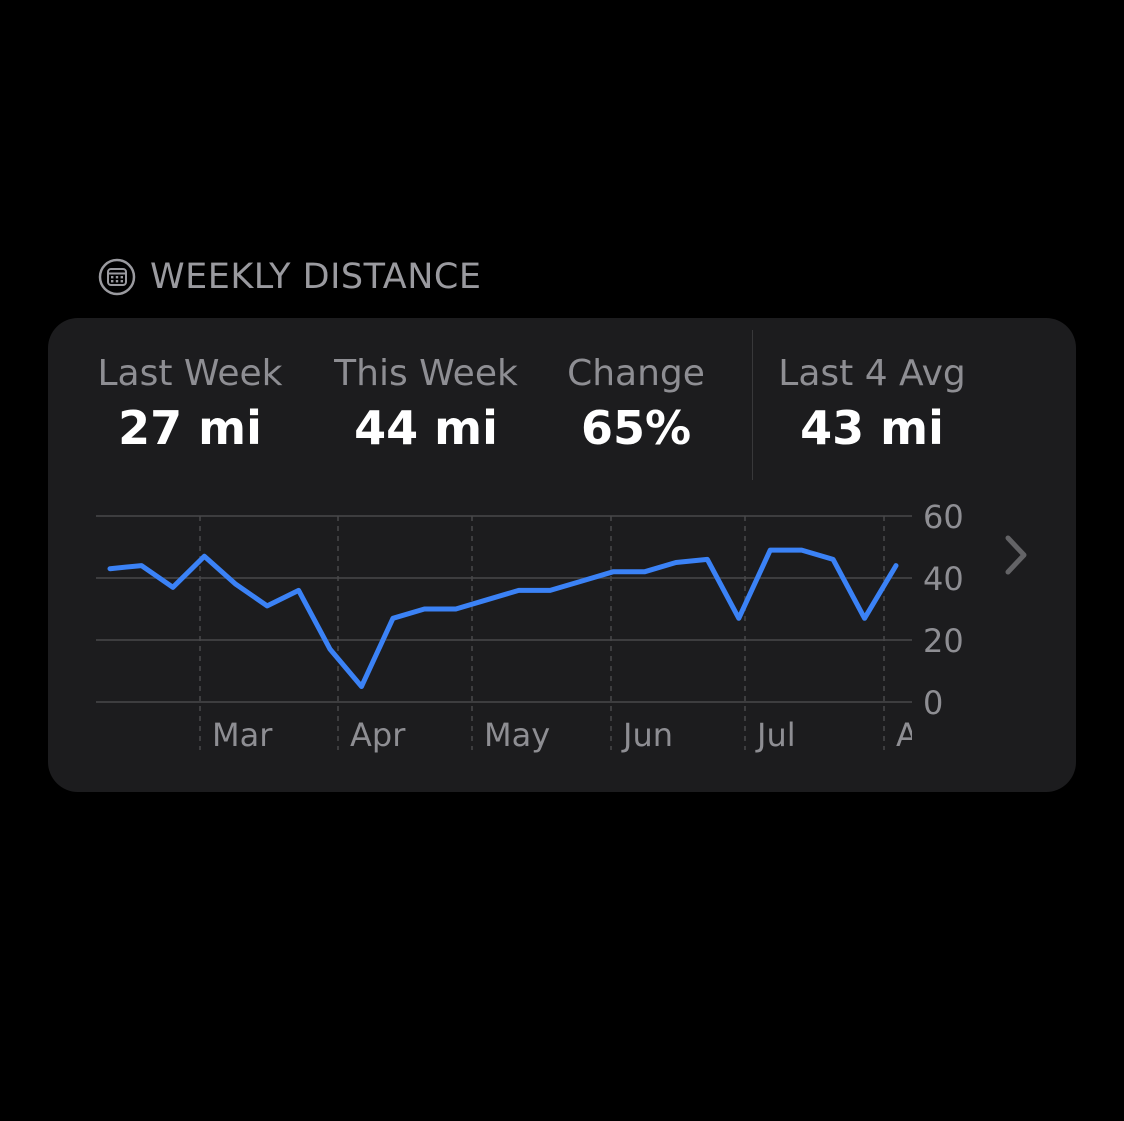 The image size is (1124, 1121). What do you see at coordinates (242, 735) in the screenshot?
I see `x-tick-label: Mar` at bounding box center [242, 735].